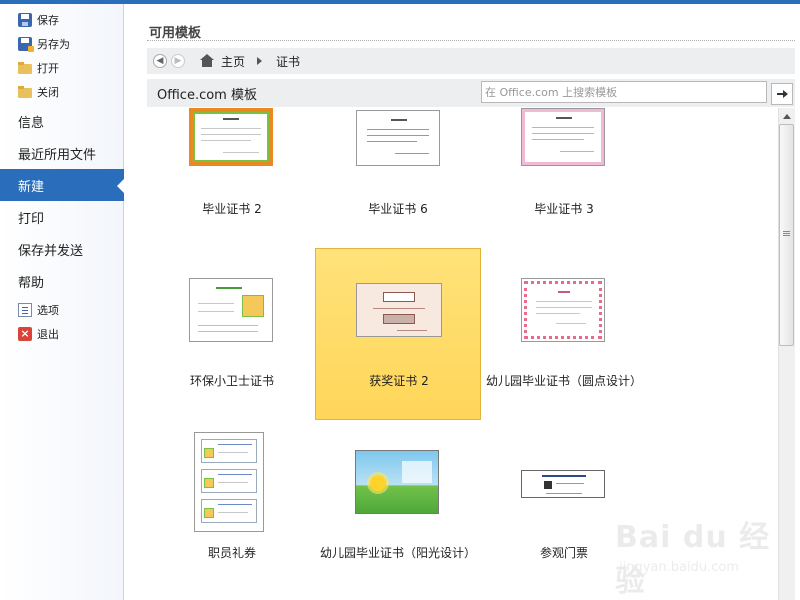 This screenshot has height=600, width=800. Describe the element at coordinates (232, 209) in the screenshot. I see `template-name: 毕业证书 2` at that location.